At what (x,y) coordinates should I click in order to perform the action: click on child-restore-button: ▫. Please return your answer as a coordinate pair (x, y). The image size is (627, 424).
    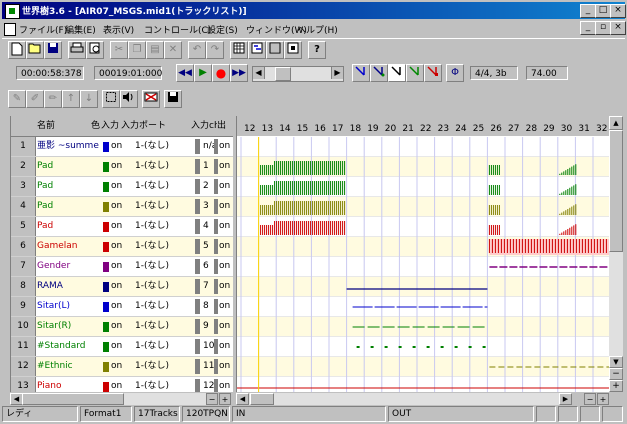
    Looking at the image, I should click on (603, 28).